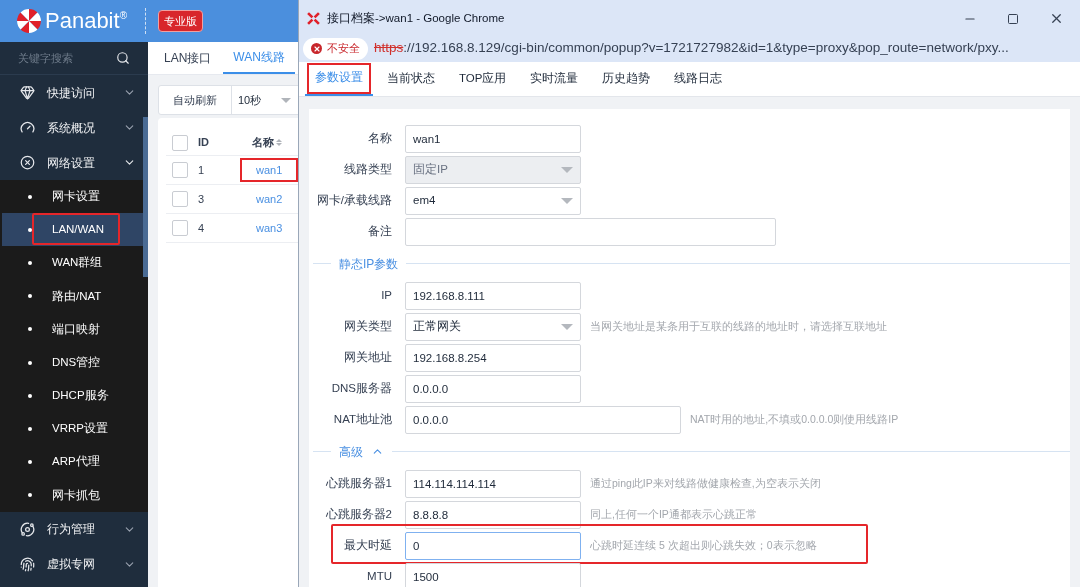  Describe the element at coordinates (265, 100) in the screenshot. I see `interval-select: 10秒` at that location.